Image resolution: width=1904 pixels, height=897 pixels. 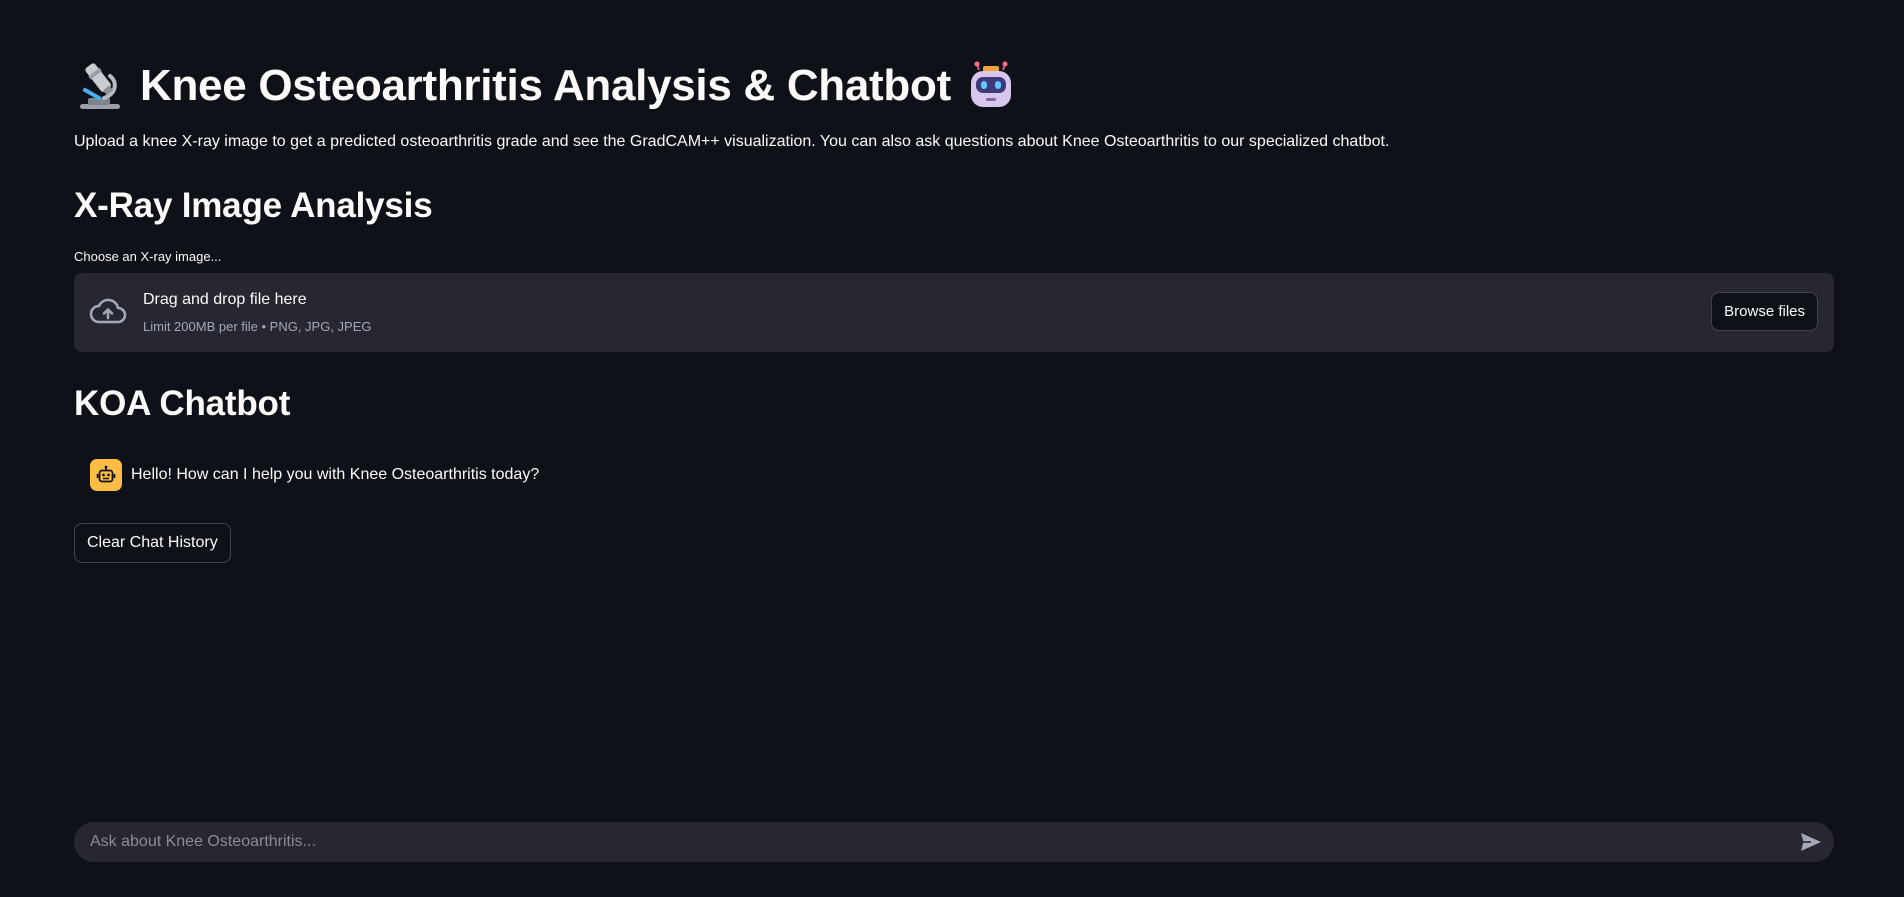 I want to click on chatbot-section-heading: KOA Chatbot, so click(x=182, y=403).